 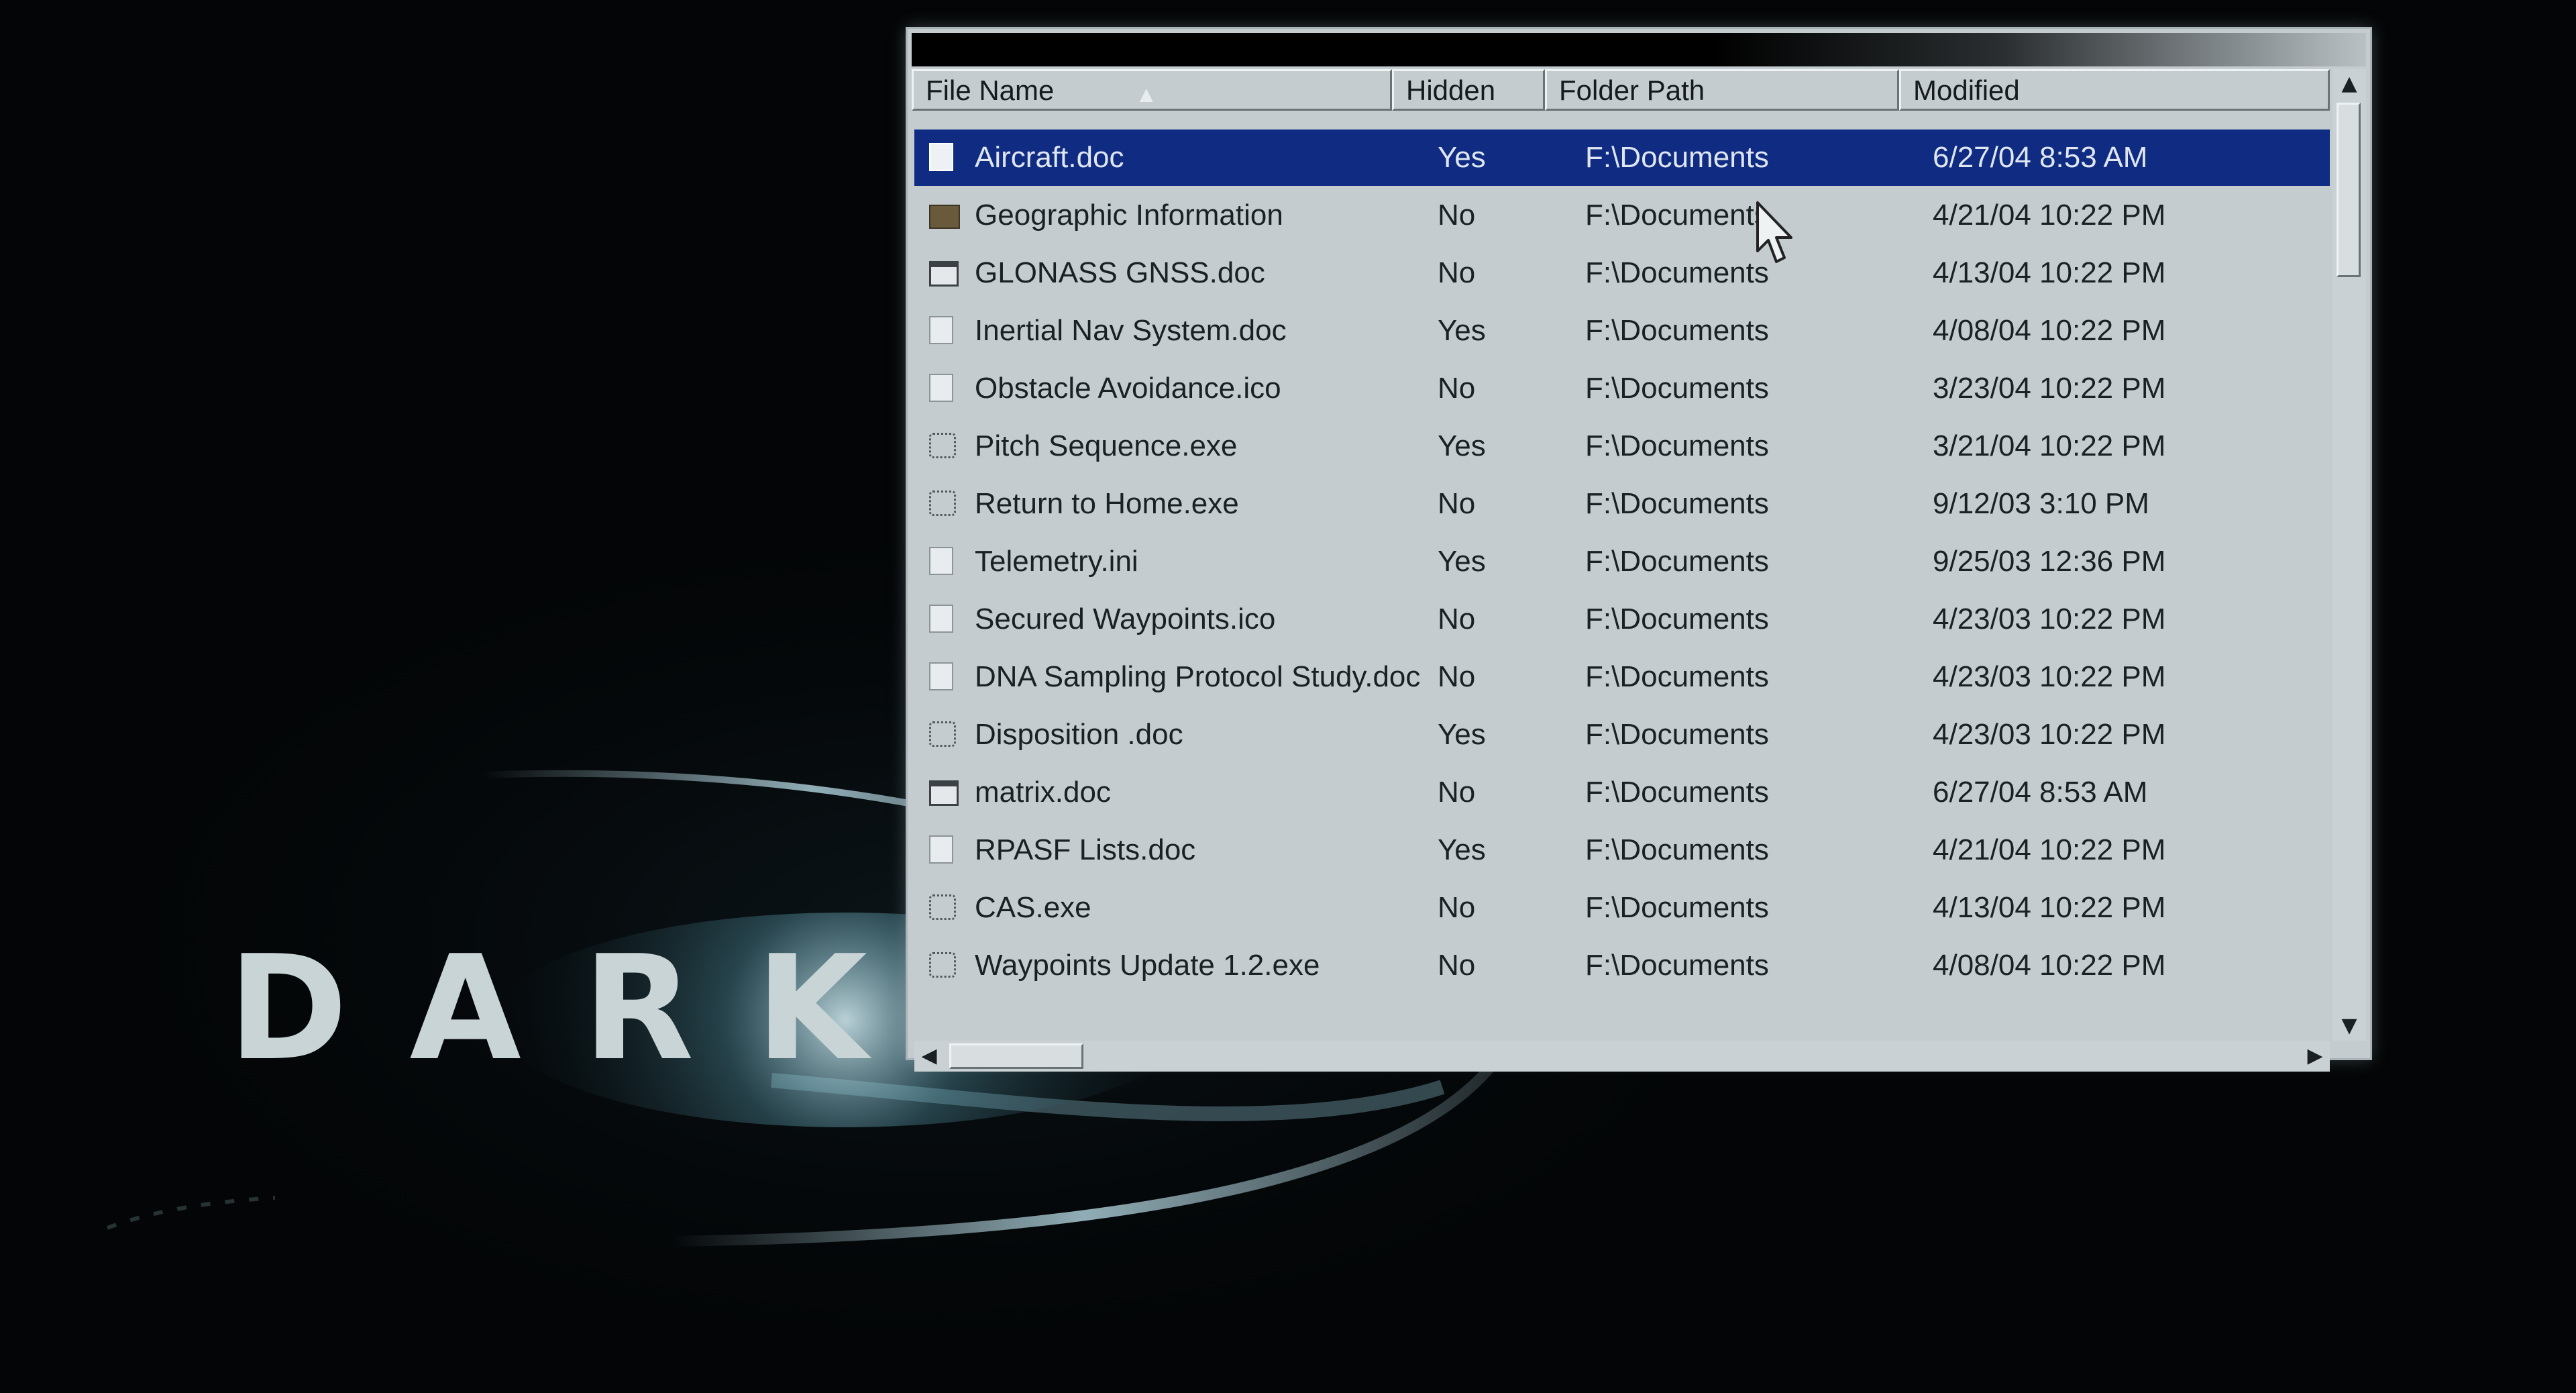 What do you see at coordinates (1146, 94) in the screenshot?
I see `sort-ascending-icon: ▲` at bounding box center [1146, 94].